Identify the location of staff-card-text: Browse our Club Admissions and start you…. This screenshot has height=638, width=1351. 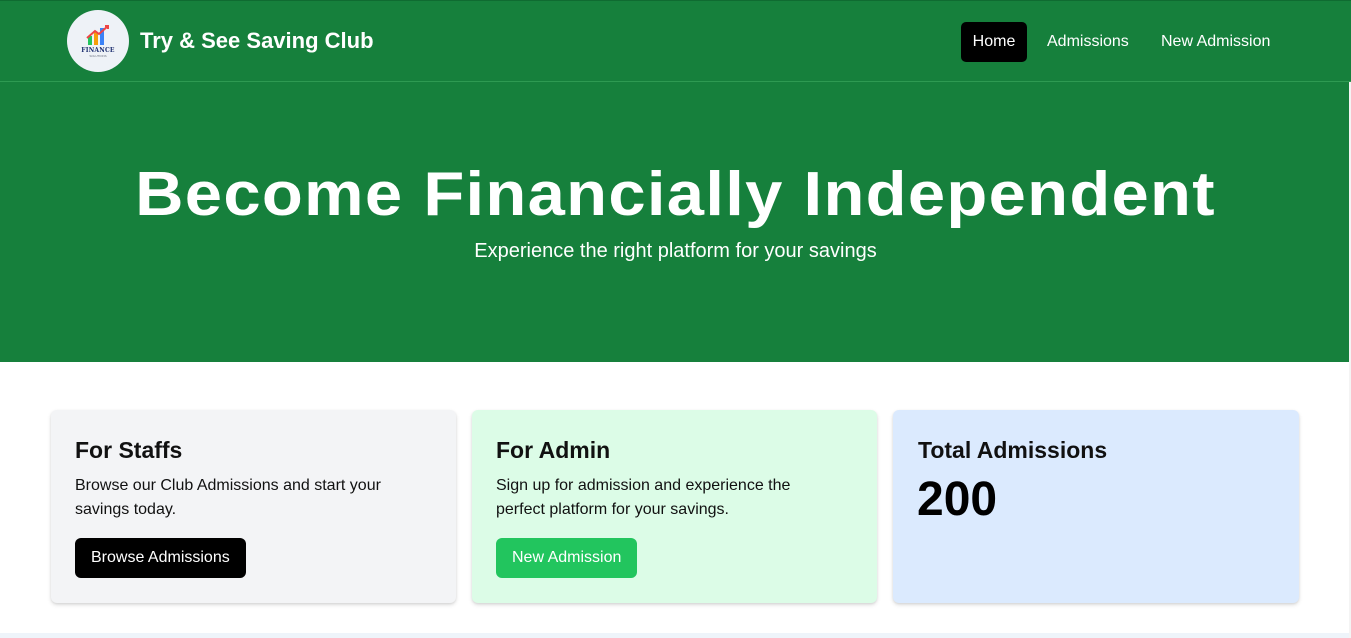
(228, 497).